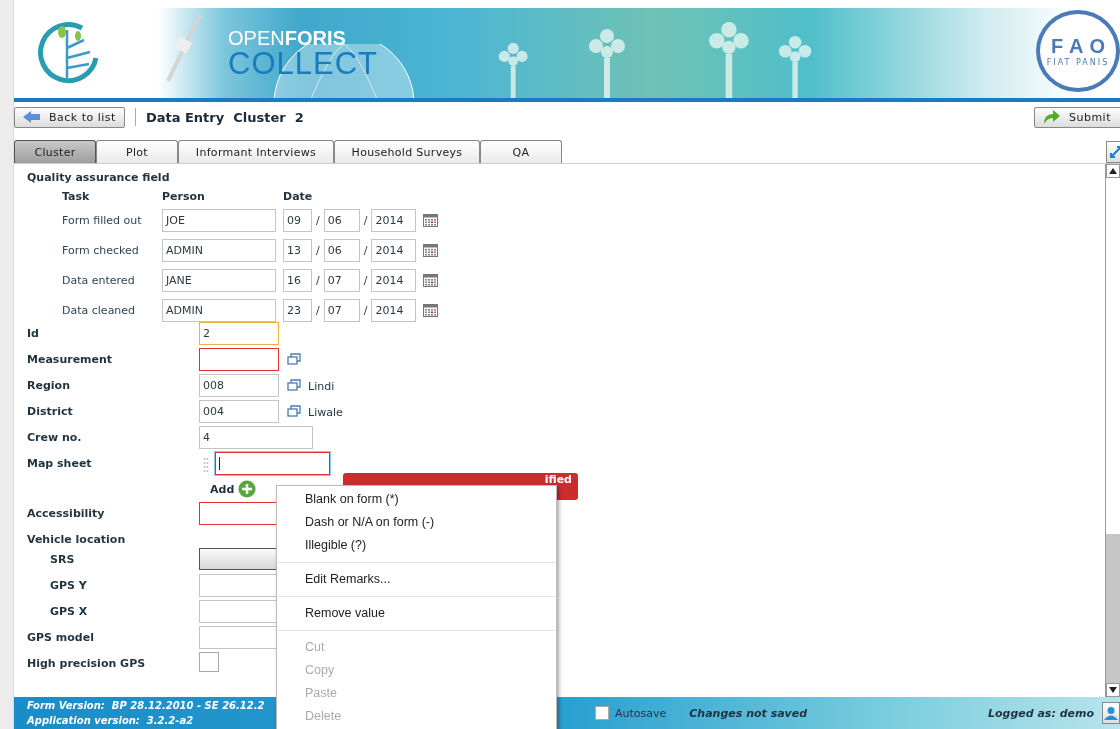 The image size is (1120, 729). Describe the element at coordinates (297, 280) in the screenshot. I see `day-field: 16` at that location.